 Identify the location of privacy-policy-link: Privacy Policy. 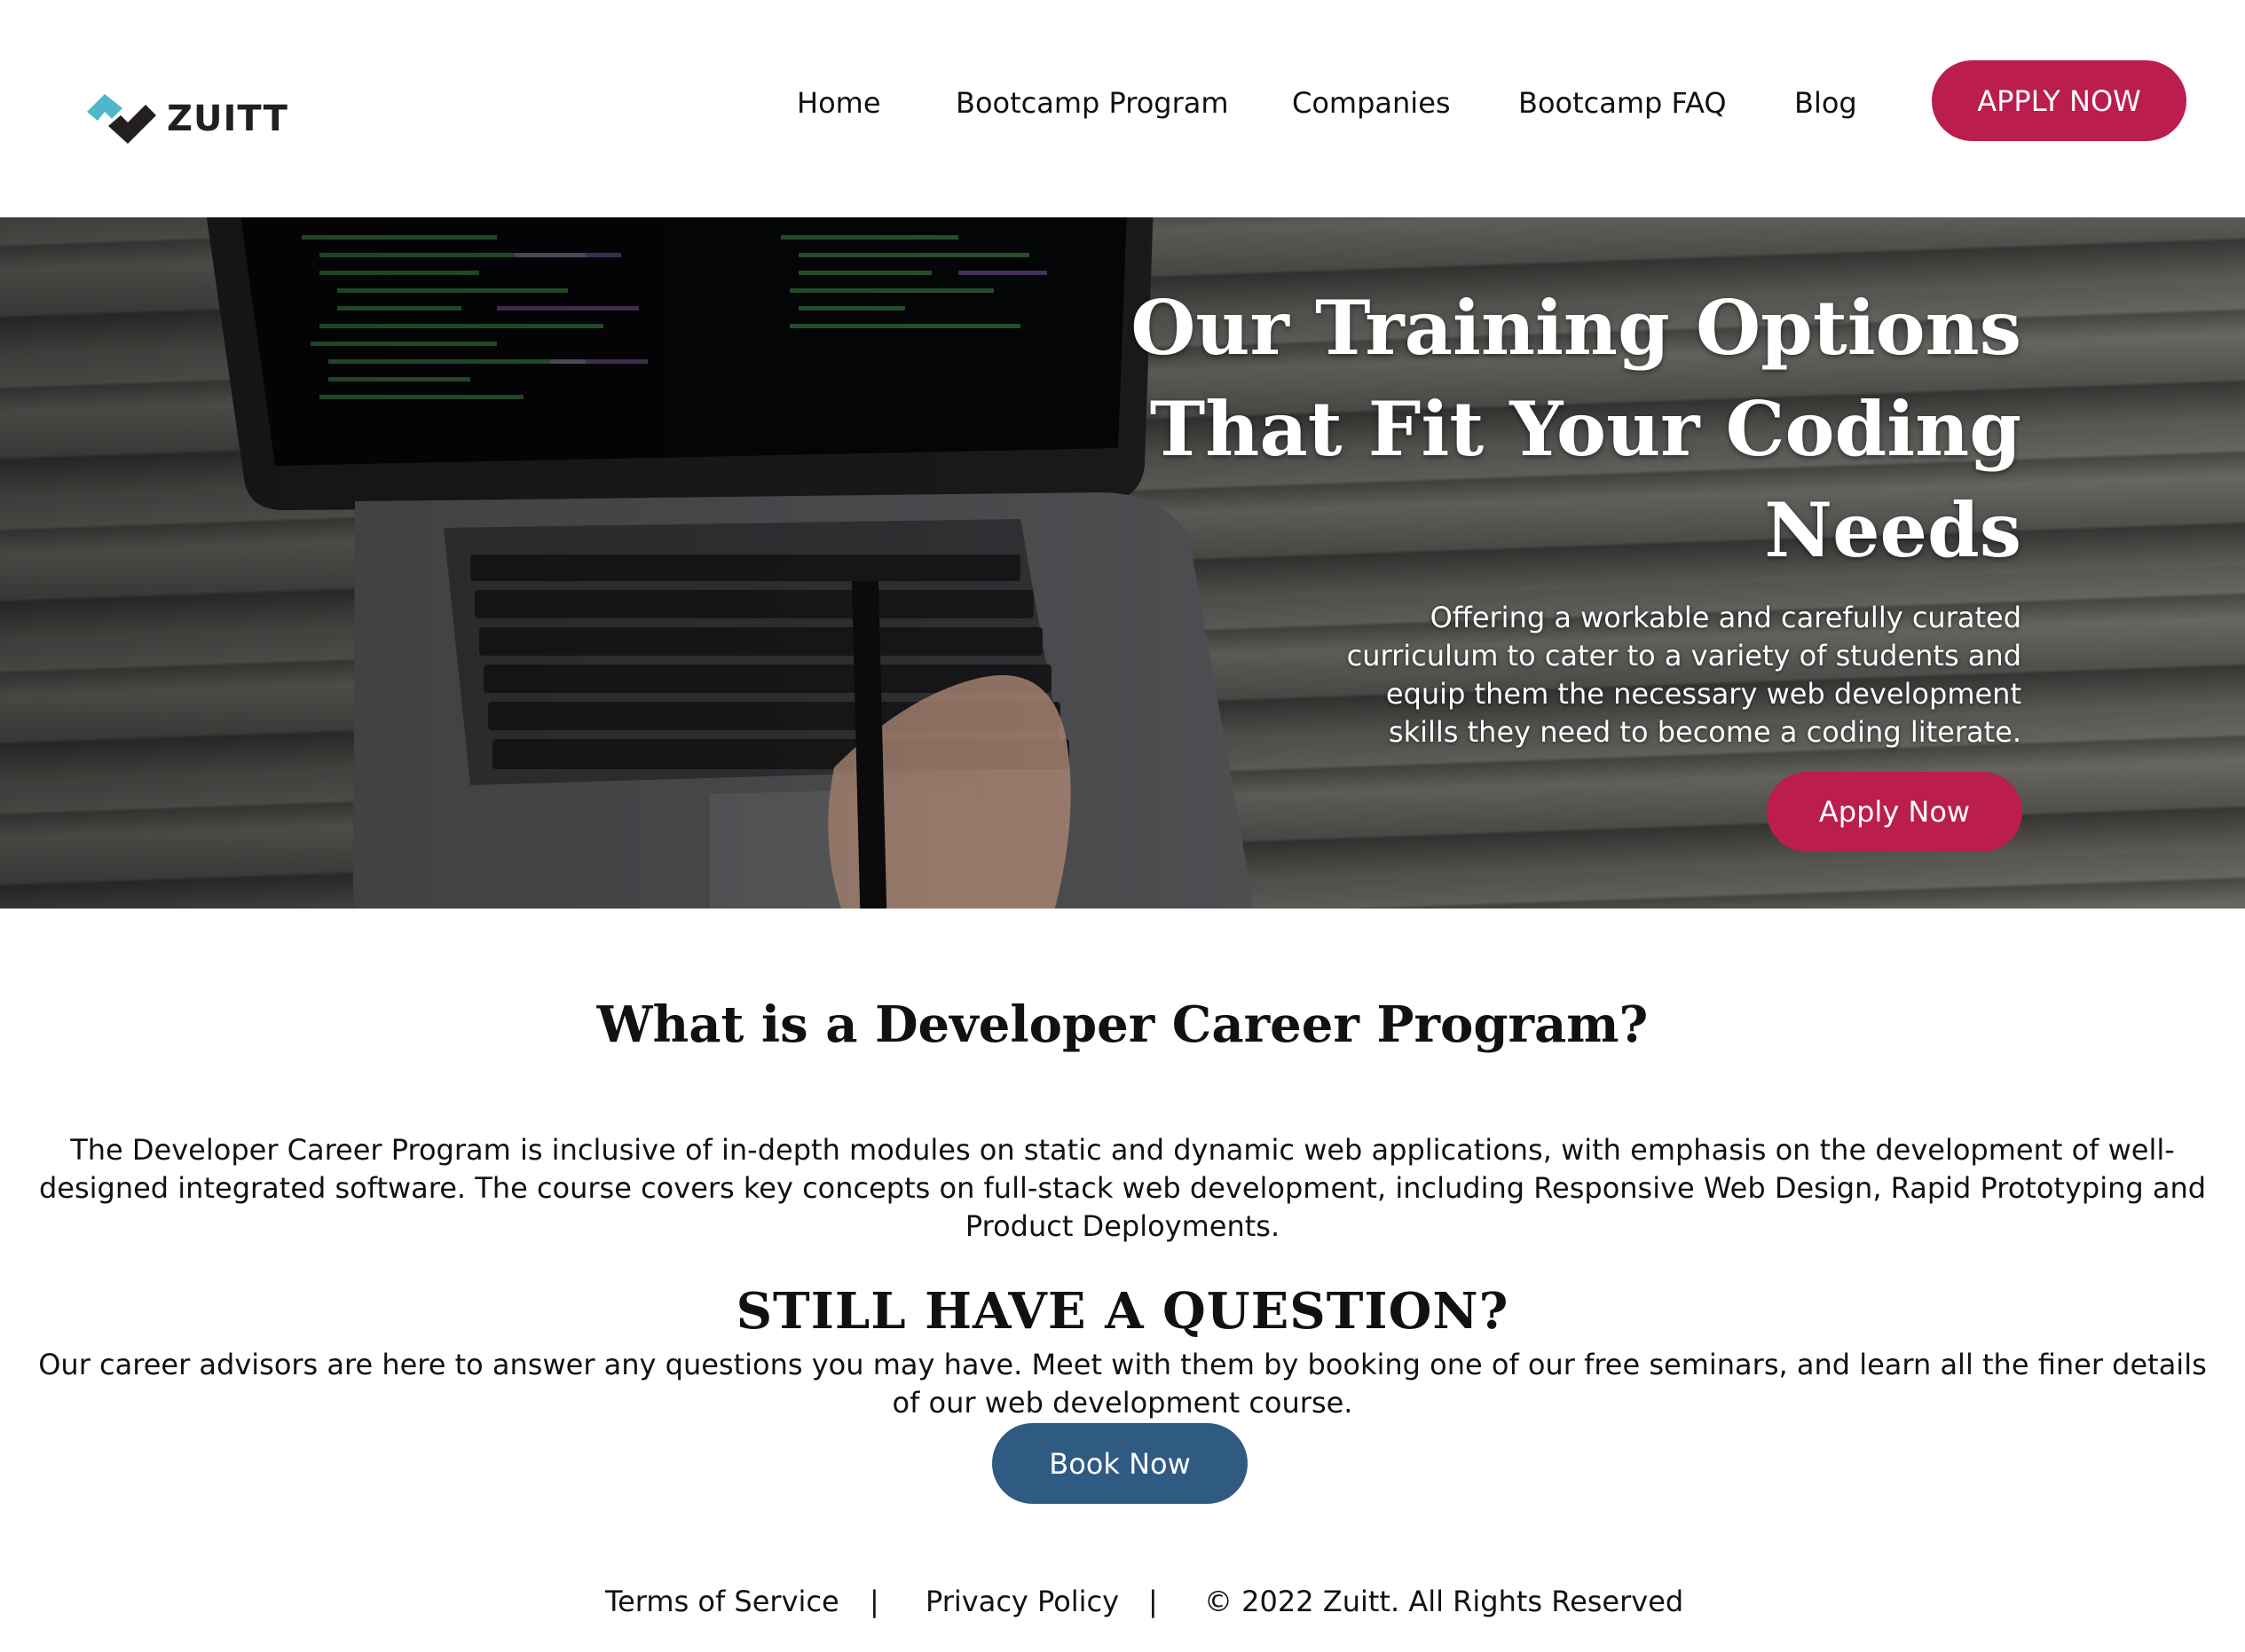
(1022, 1601).